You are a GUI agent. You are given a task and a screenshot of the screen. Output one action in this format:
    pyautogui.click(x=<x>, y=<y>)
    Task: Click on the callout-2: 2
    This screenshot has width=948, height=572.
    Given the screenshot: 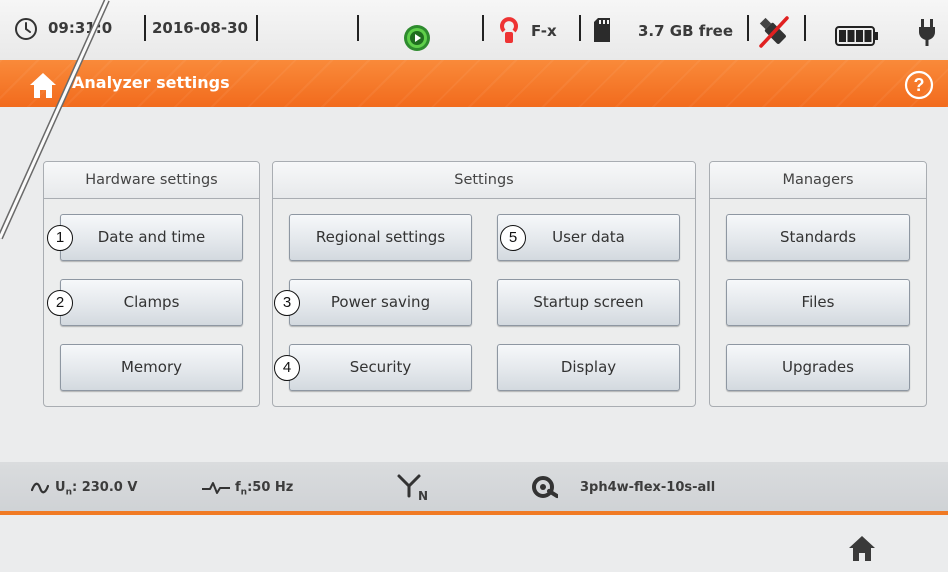 What is the action you would take?
    pyautogui.click(x=60, y=303)
    